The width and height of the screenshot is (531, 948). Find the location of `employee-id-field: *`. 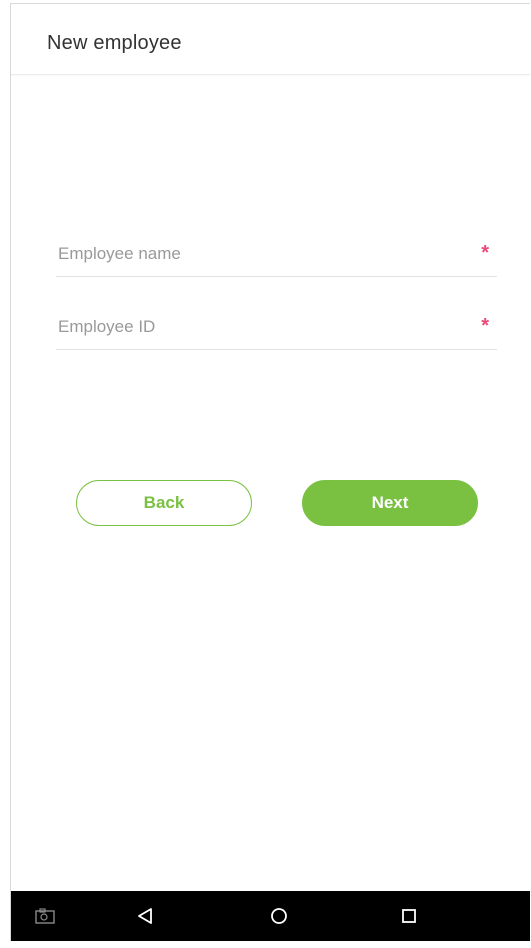

employee-id-field: * is located at coordinates (276, 328).